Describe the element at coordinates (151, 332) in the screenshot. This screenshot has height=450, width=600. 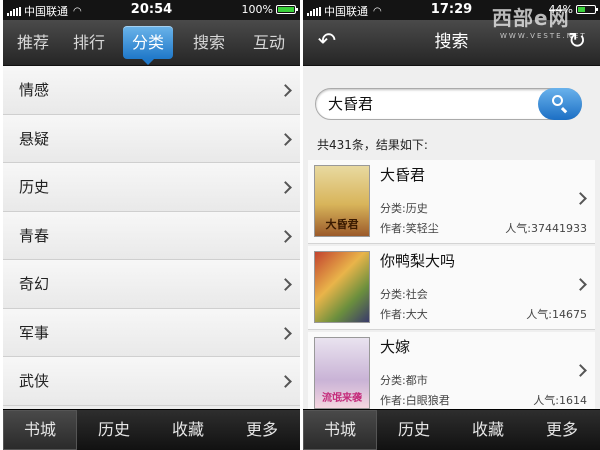
I see `category-row-military: 军事` at that location.